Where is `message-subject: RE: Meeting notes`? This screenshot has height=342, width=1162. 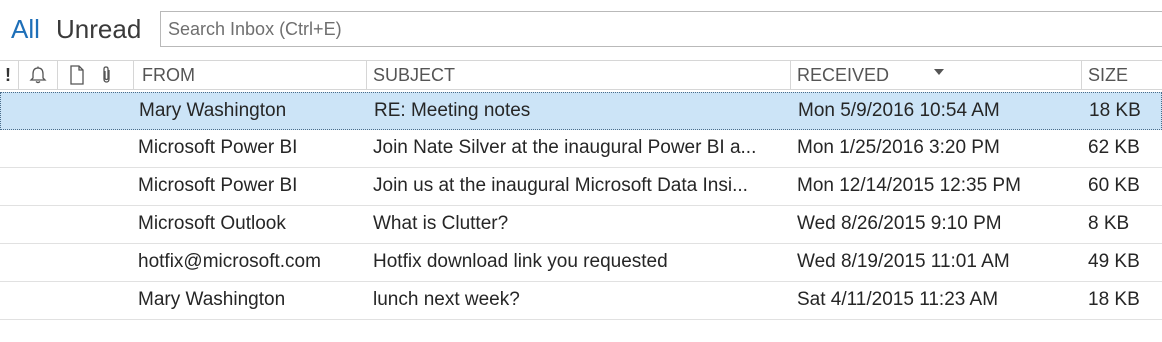
message-subject: RE: Meeting notes is located at coordinates (452, 110).